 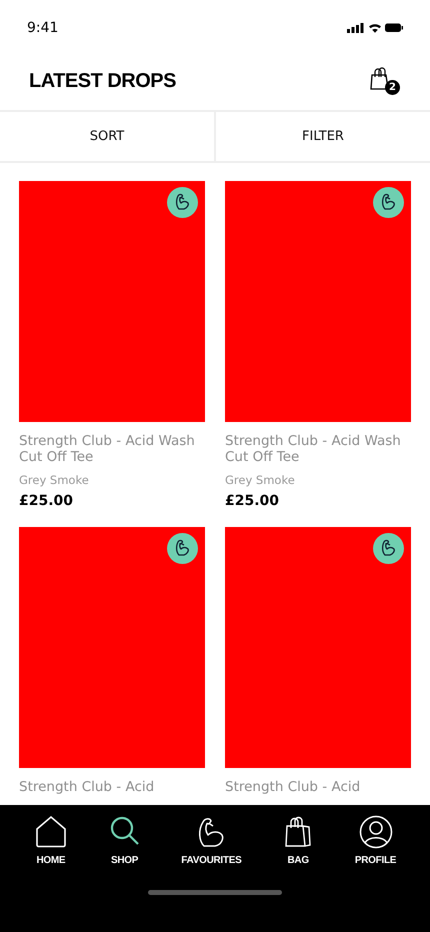 I want to click on shop-tab: SHOP, so click(x=125, y=840).